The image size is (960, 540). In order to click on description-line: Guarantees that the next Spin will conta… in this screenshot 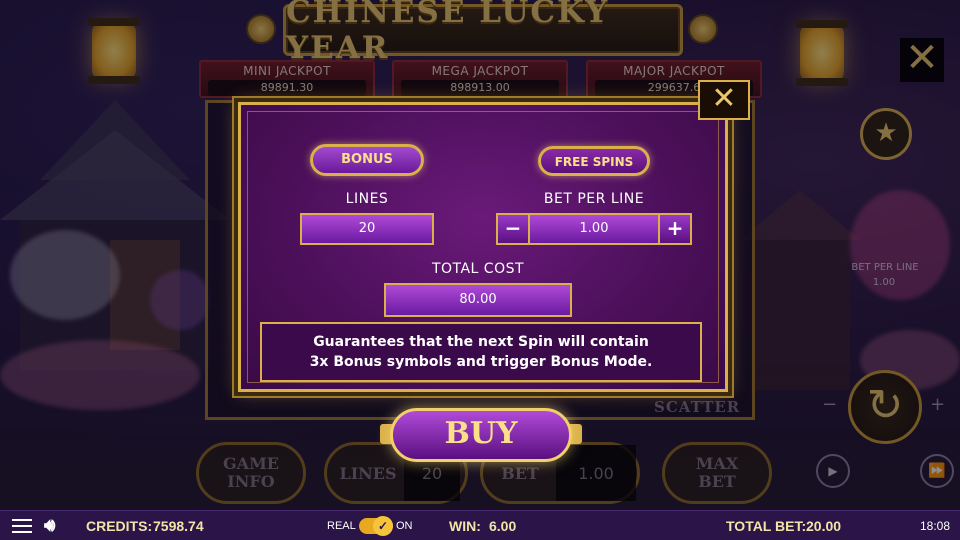, I will do `click(481, 342)`.